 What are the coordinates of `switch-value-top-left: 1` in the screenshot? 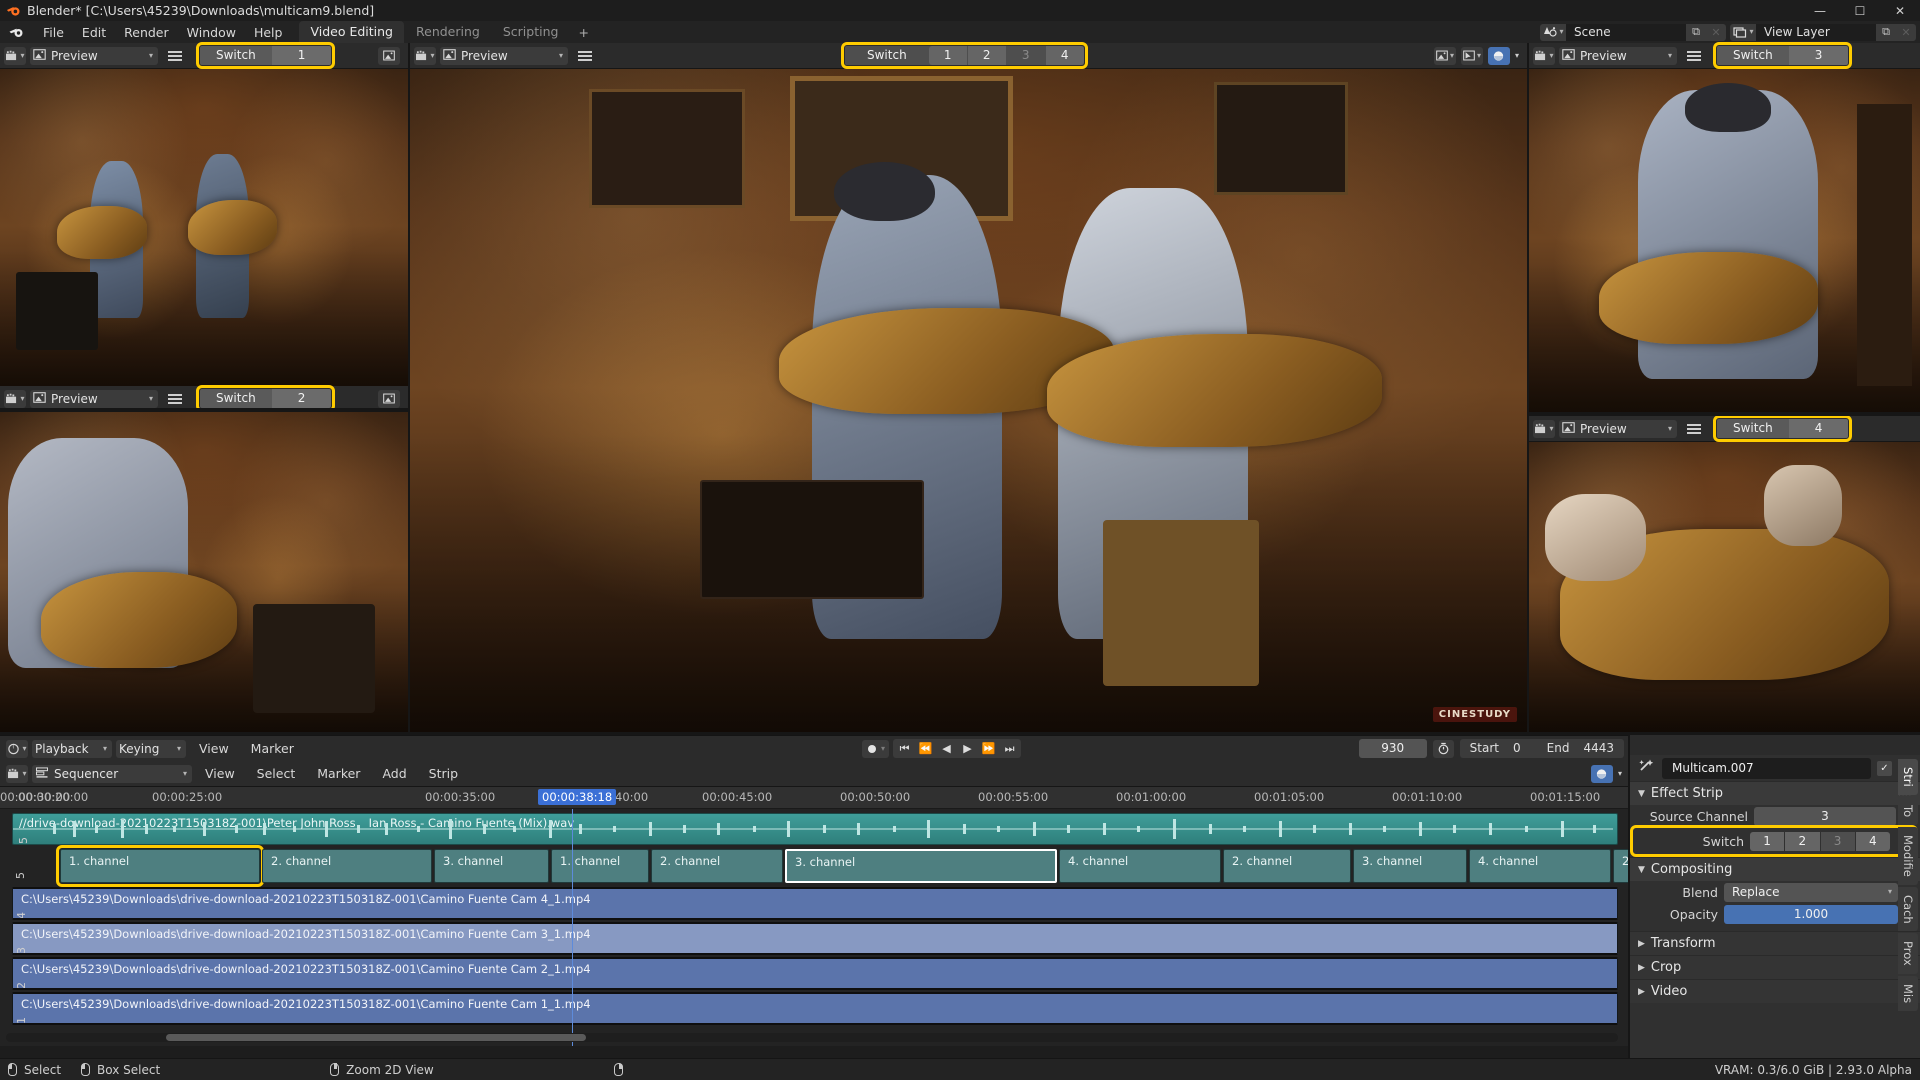 It's located at (301, 55).